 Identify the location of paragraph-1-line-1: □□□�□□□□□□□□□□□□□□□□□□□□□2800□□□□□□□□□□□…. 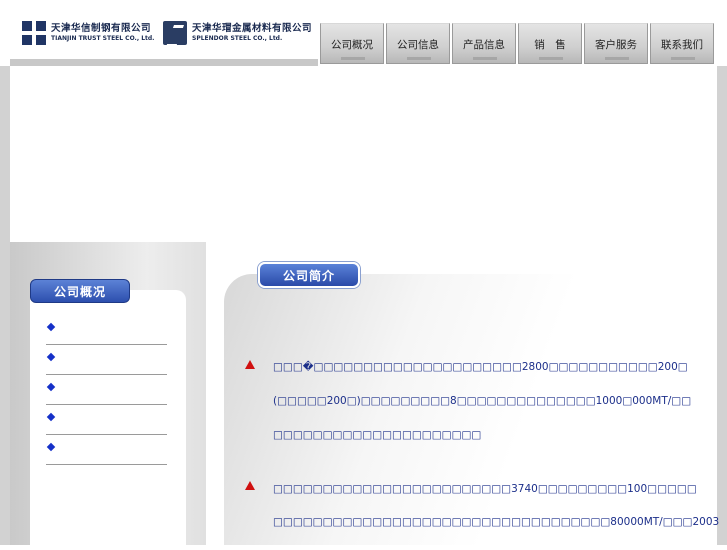
(480, 367).